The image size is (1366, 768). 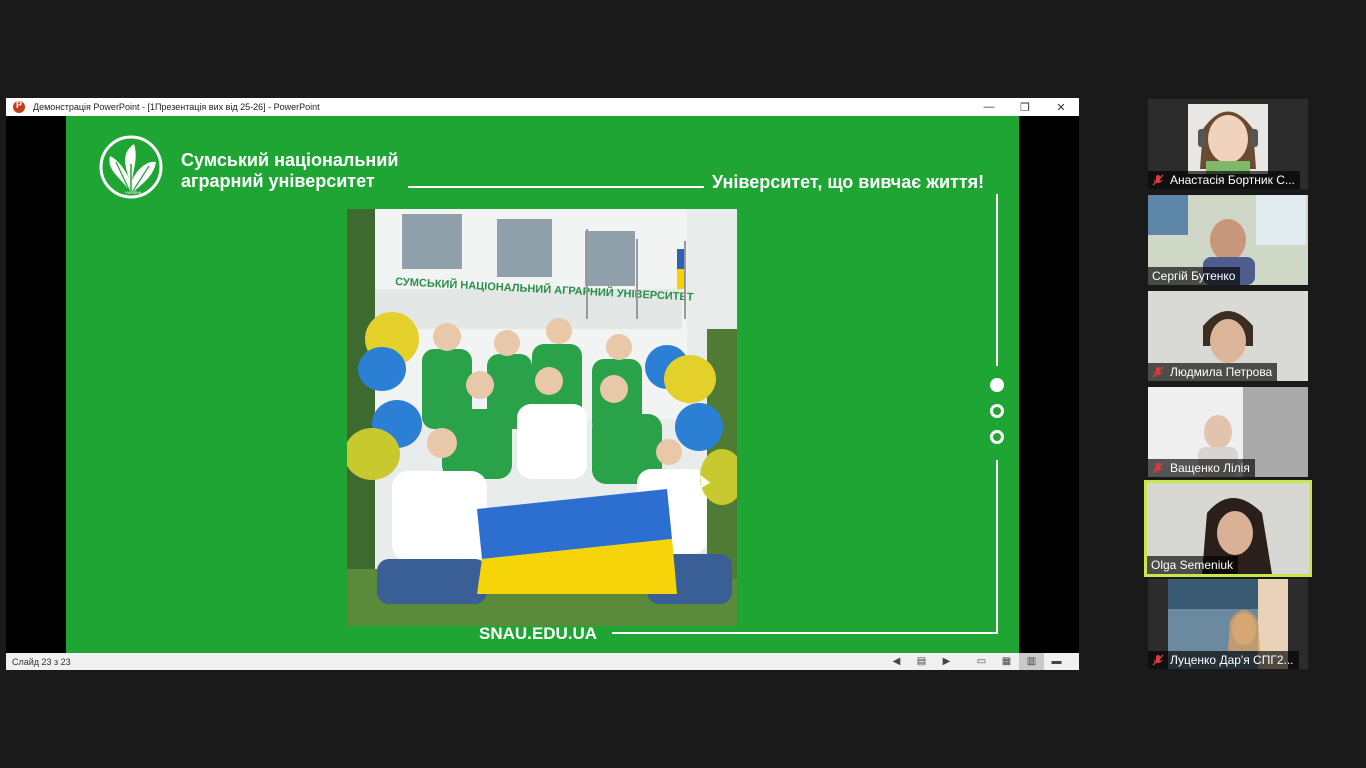 What do you see at coordinates (1228, 240) in the screenshot?
I see `participant-tile: Сергій Бутенко` at bounding box center [1228, 240].